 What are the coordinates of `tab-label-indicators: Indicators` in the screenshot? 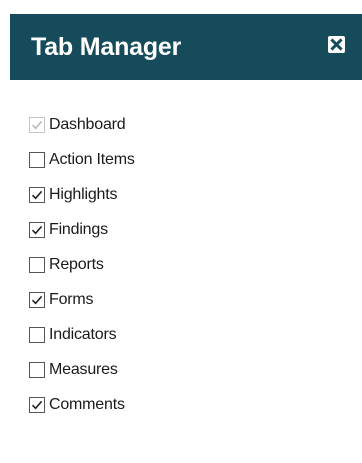 It's located at (83, 334).